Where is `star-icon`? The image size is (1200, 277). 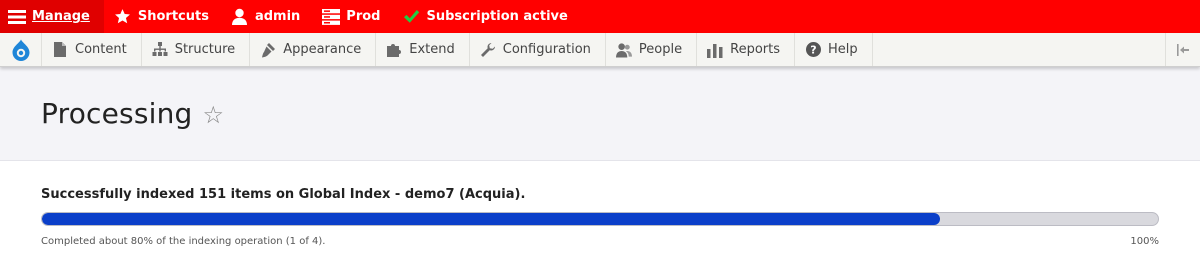 star-icon is located at coordinates (123, 17).